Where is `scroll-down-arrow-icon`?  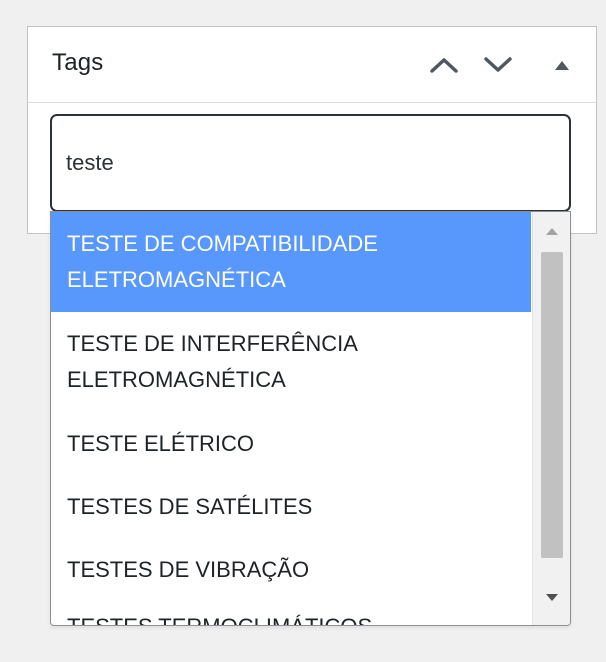 scroll-down-arrow-icon is located at coordinates (551, 597).